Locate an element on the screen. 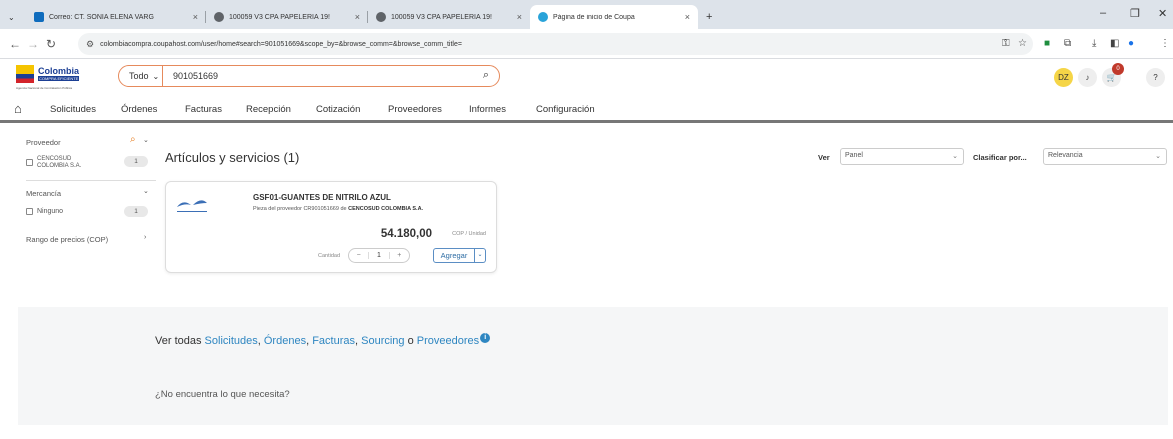  browser-tab-active: Página de inicio de Coupa × is located at coordinates (614, 17).